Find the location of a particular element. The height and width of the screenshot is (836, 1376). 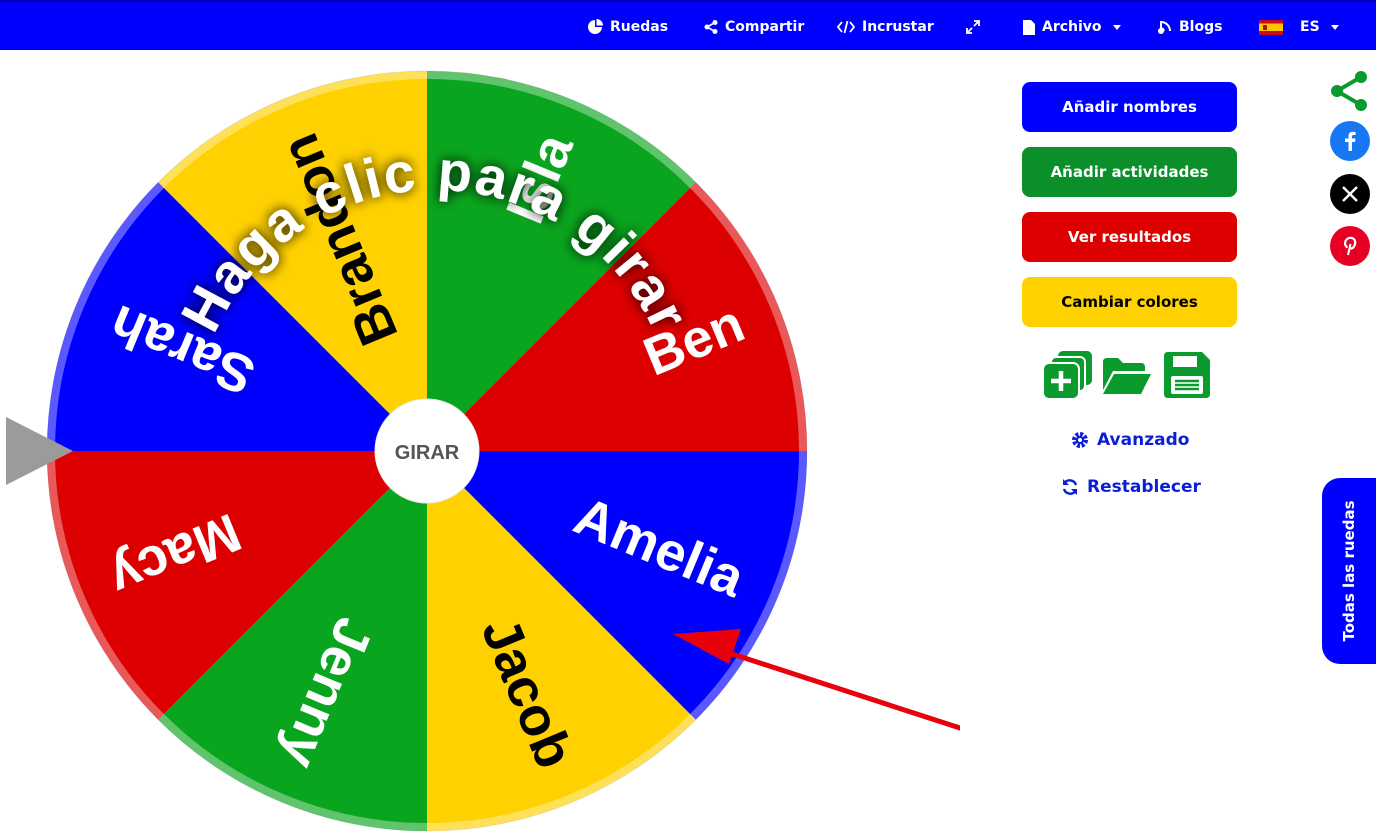

new-wheel-button is located at coordinates (1068, 377).